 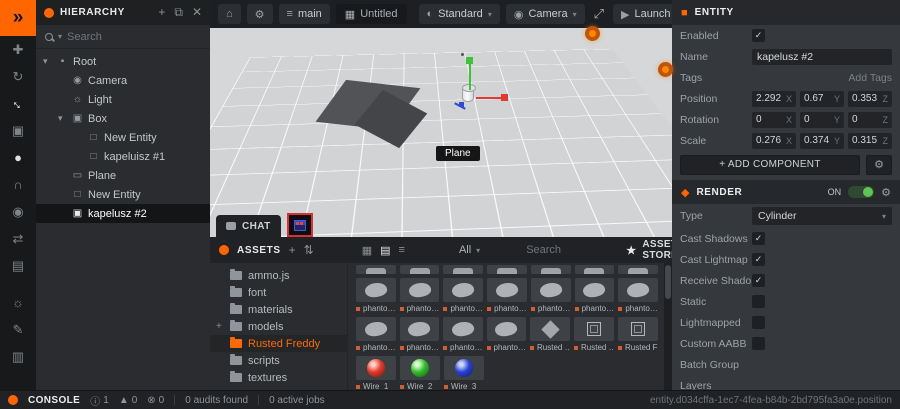 What do you see at coordinates (822, 77) in the screenshot?
I see `tags-field` at bounding box center [822, 77].